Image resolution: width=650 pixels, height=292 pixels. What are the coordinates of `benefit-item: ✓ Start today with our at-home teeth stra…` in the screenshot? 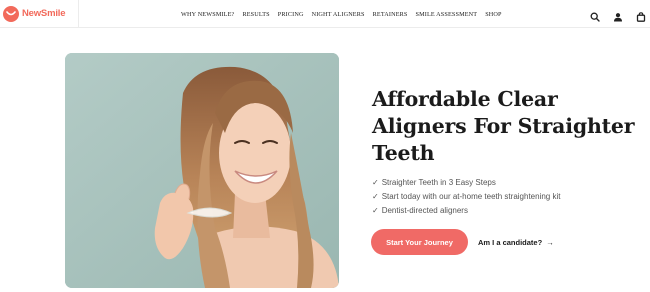 It's located at (466, 197).